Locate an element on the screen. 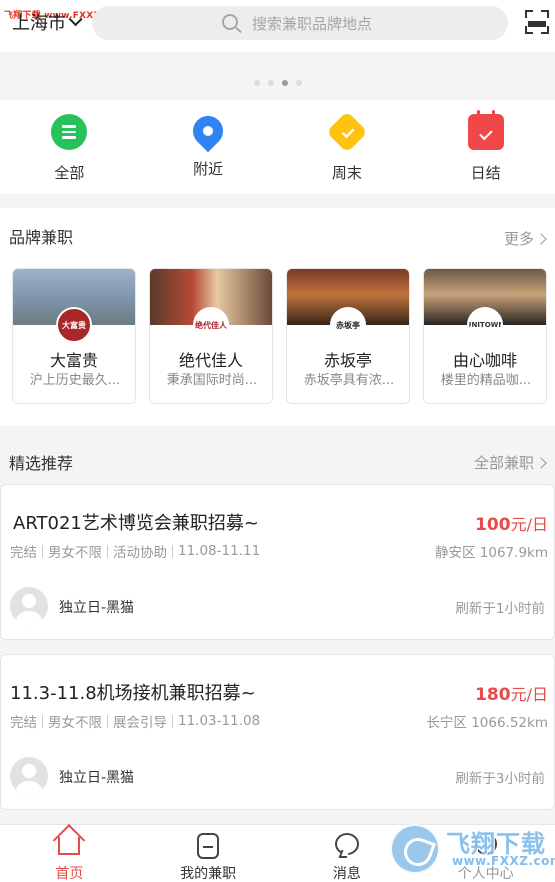 This screenshot has width=555, height=882. category-label: 周末 is located at coordinates (346, 173).